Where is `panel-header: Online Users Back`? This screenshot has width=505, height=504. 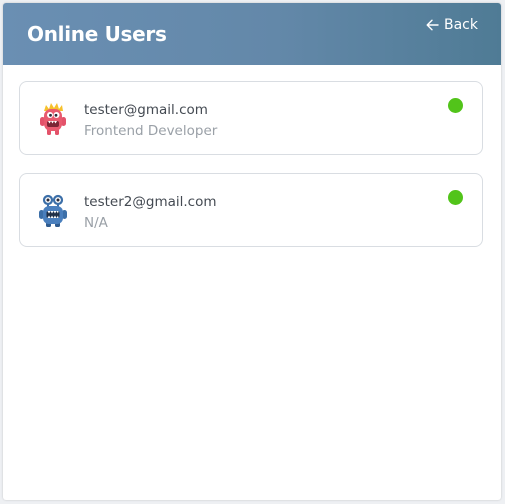 panel-header: Online Users Back is located at coordinates (252, 34).